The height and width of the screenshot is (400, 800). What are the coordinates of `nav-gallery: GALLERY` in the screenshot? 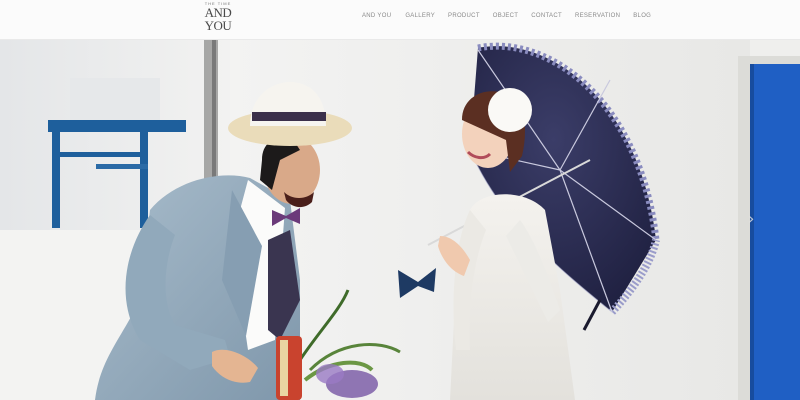 It's located at (420, 16).